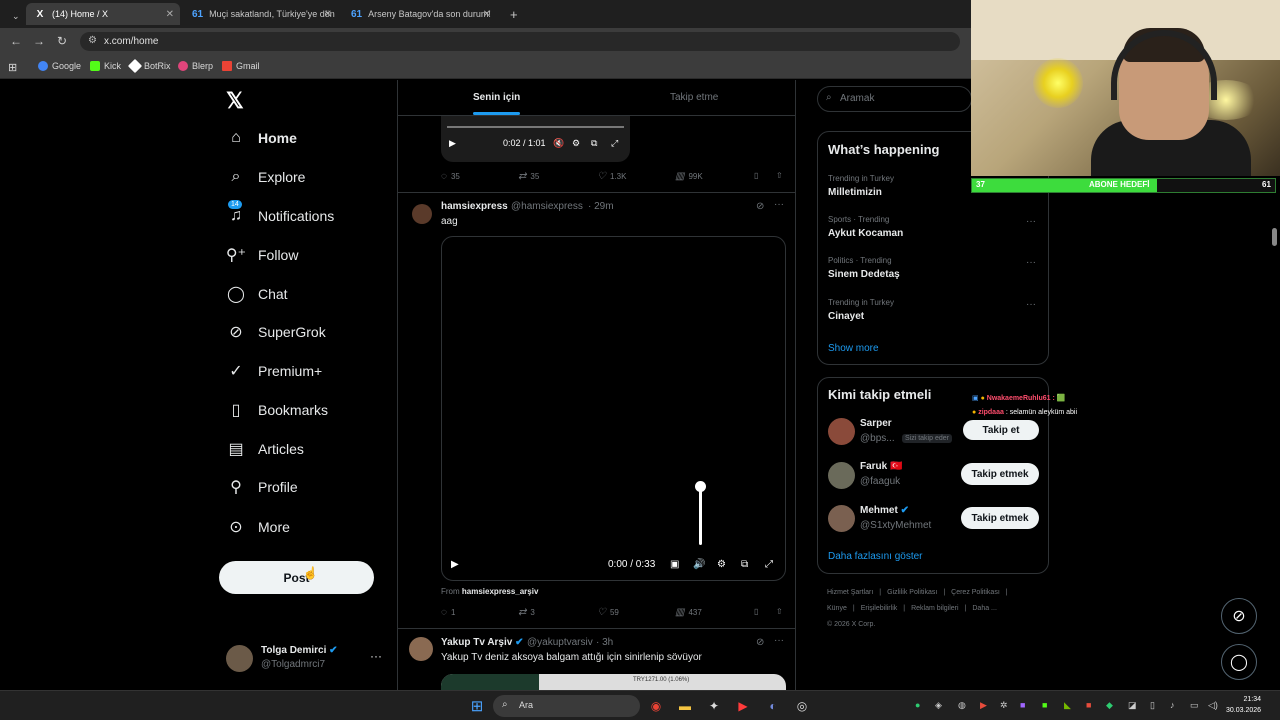 This screenshot has height=720, width=1280. I want to click on user-name: Mehmet ✔, so click(884, 510).